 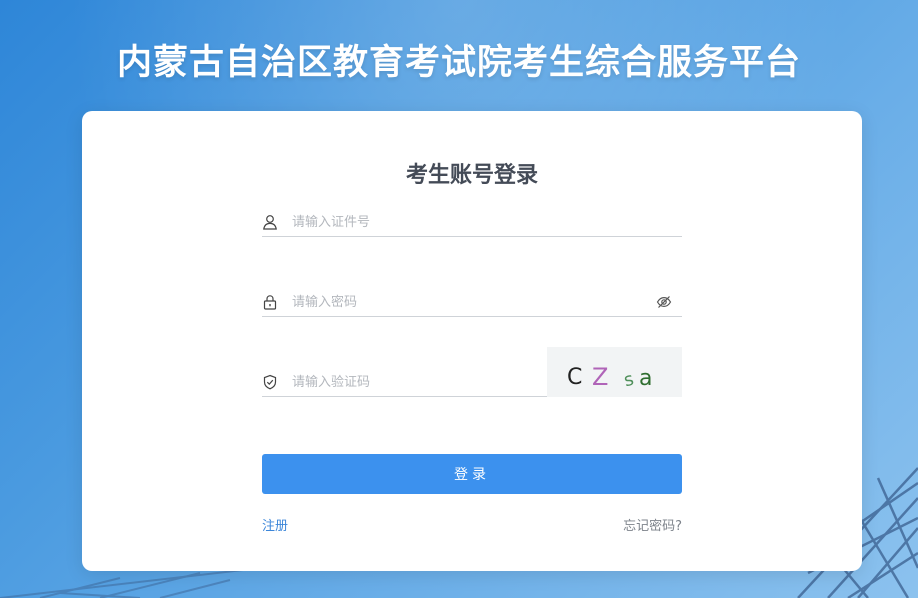 I want to click on login-heading: 考生账号登录, so click(x=471, y=175).